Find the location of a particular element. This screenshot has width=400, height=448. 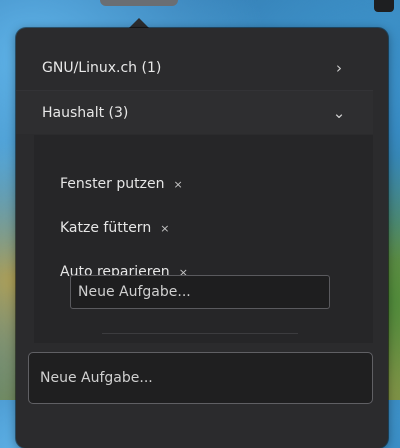

separator is located at coordinates (200, 333).